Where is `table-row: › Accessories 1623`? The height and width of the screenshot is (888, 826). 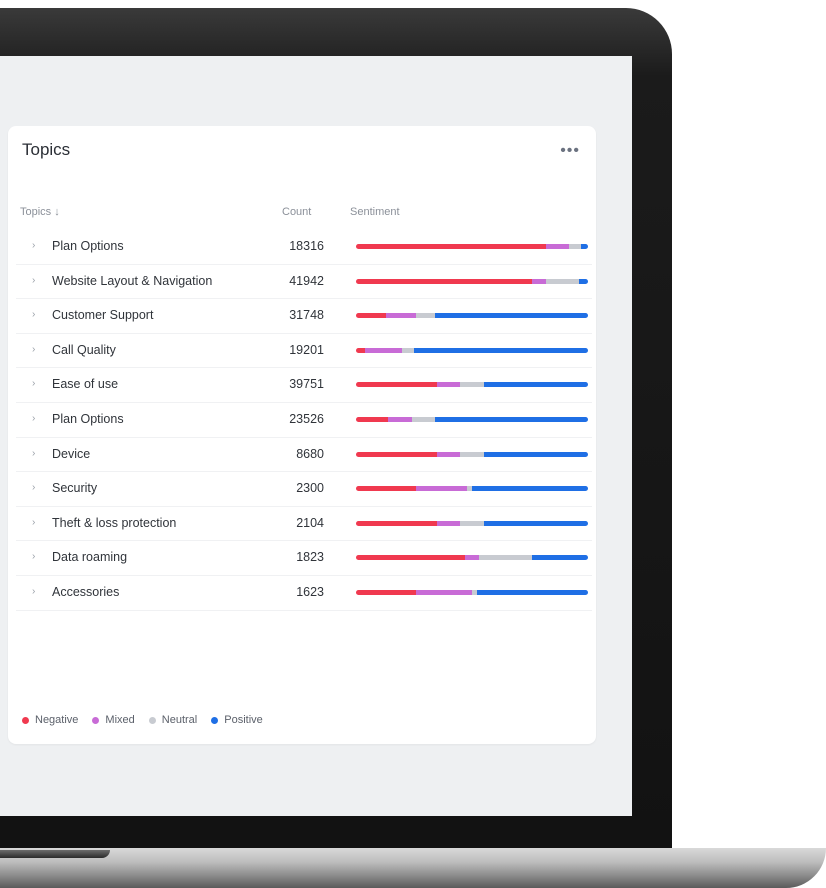 table-row: › Accessories 1623 is located at coordinates (304, 593).